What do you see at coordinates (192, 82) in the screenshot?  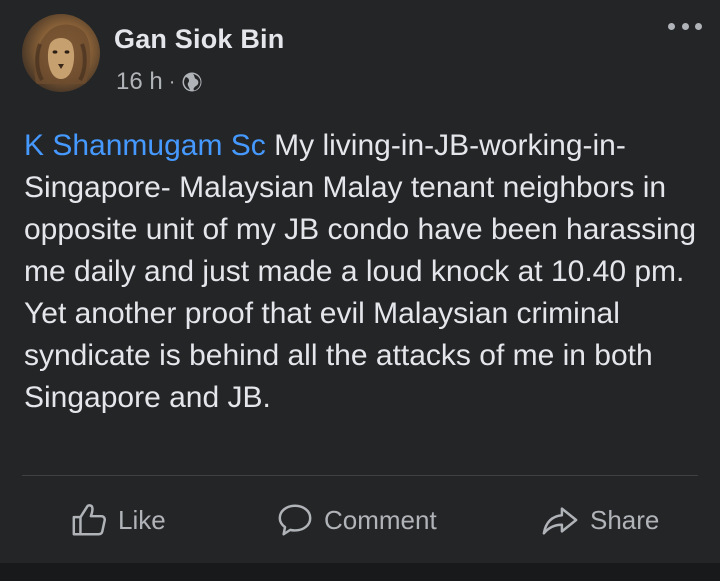 I see `globe-icon` at bounding box center [192, 82].